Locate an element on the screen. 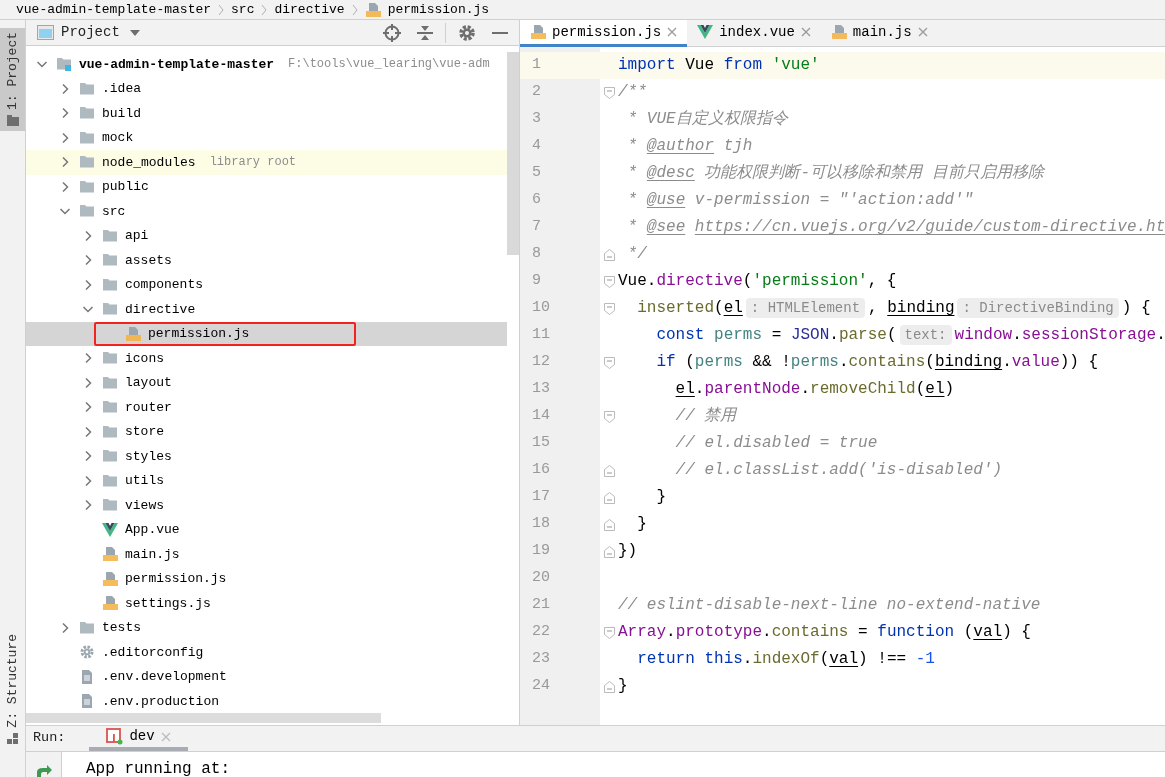 This screenshot has height=777, width=1165. tree-item: components is located at coordinates (266, 284).